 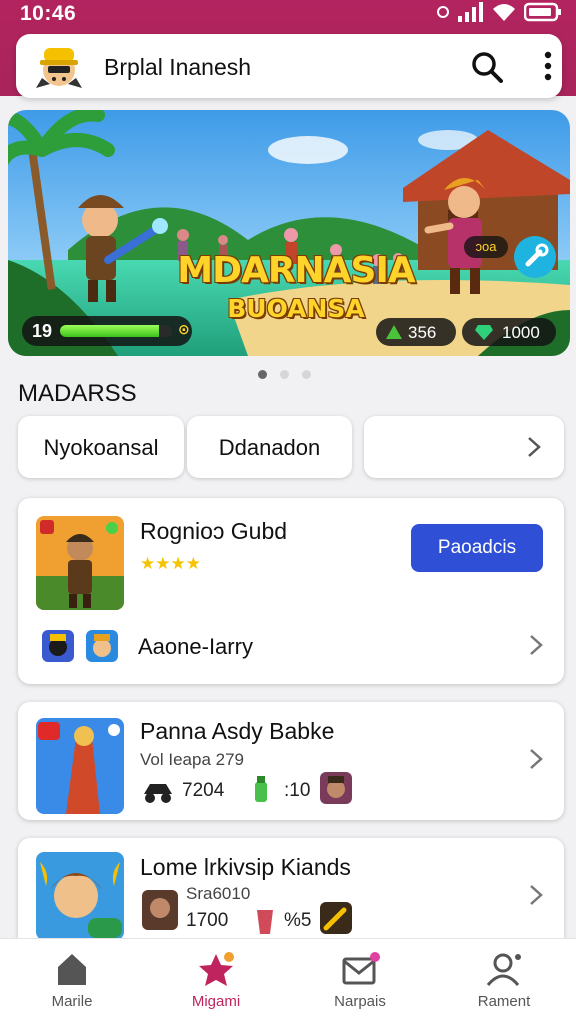 What do you see at coordinates (484, 332) in the screenshot?
I see `gem-icon` at bounding box center [484, 332].